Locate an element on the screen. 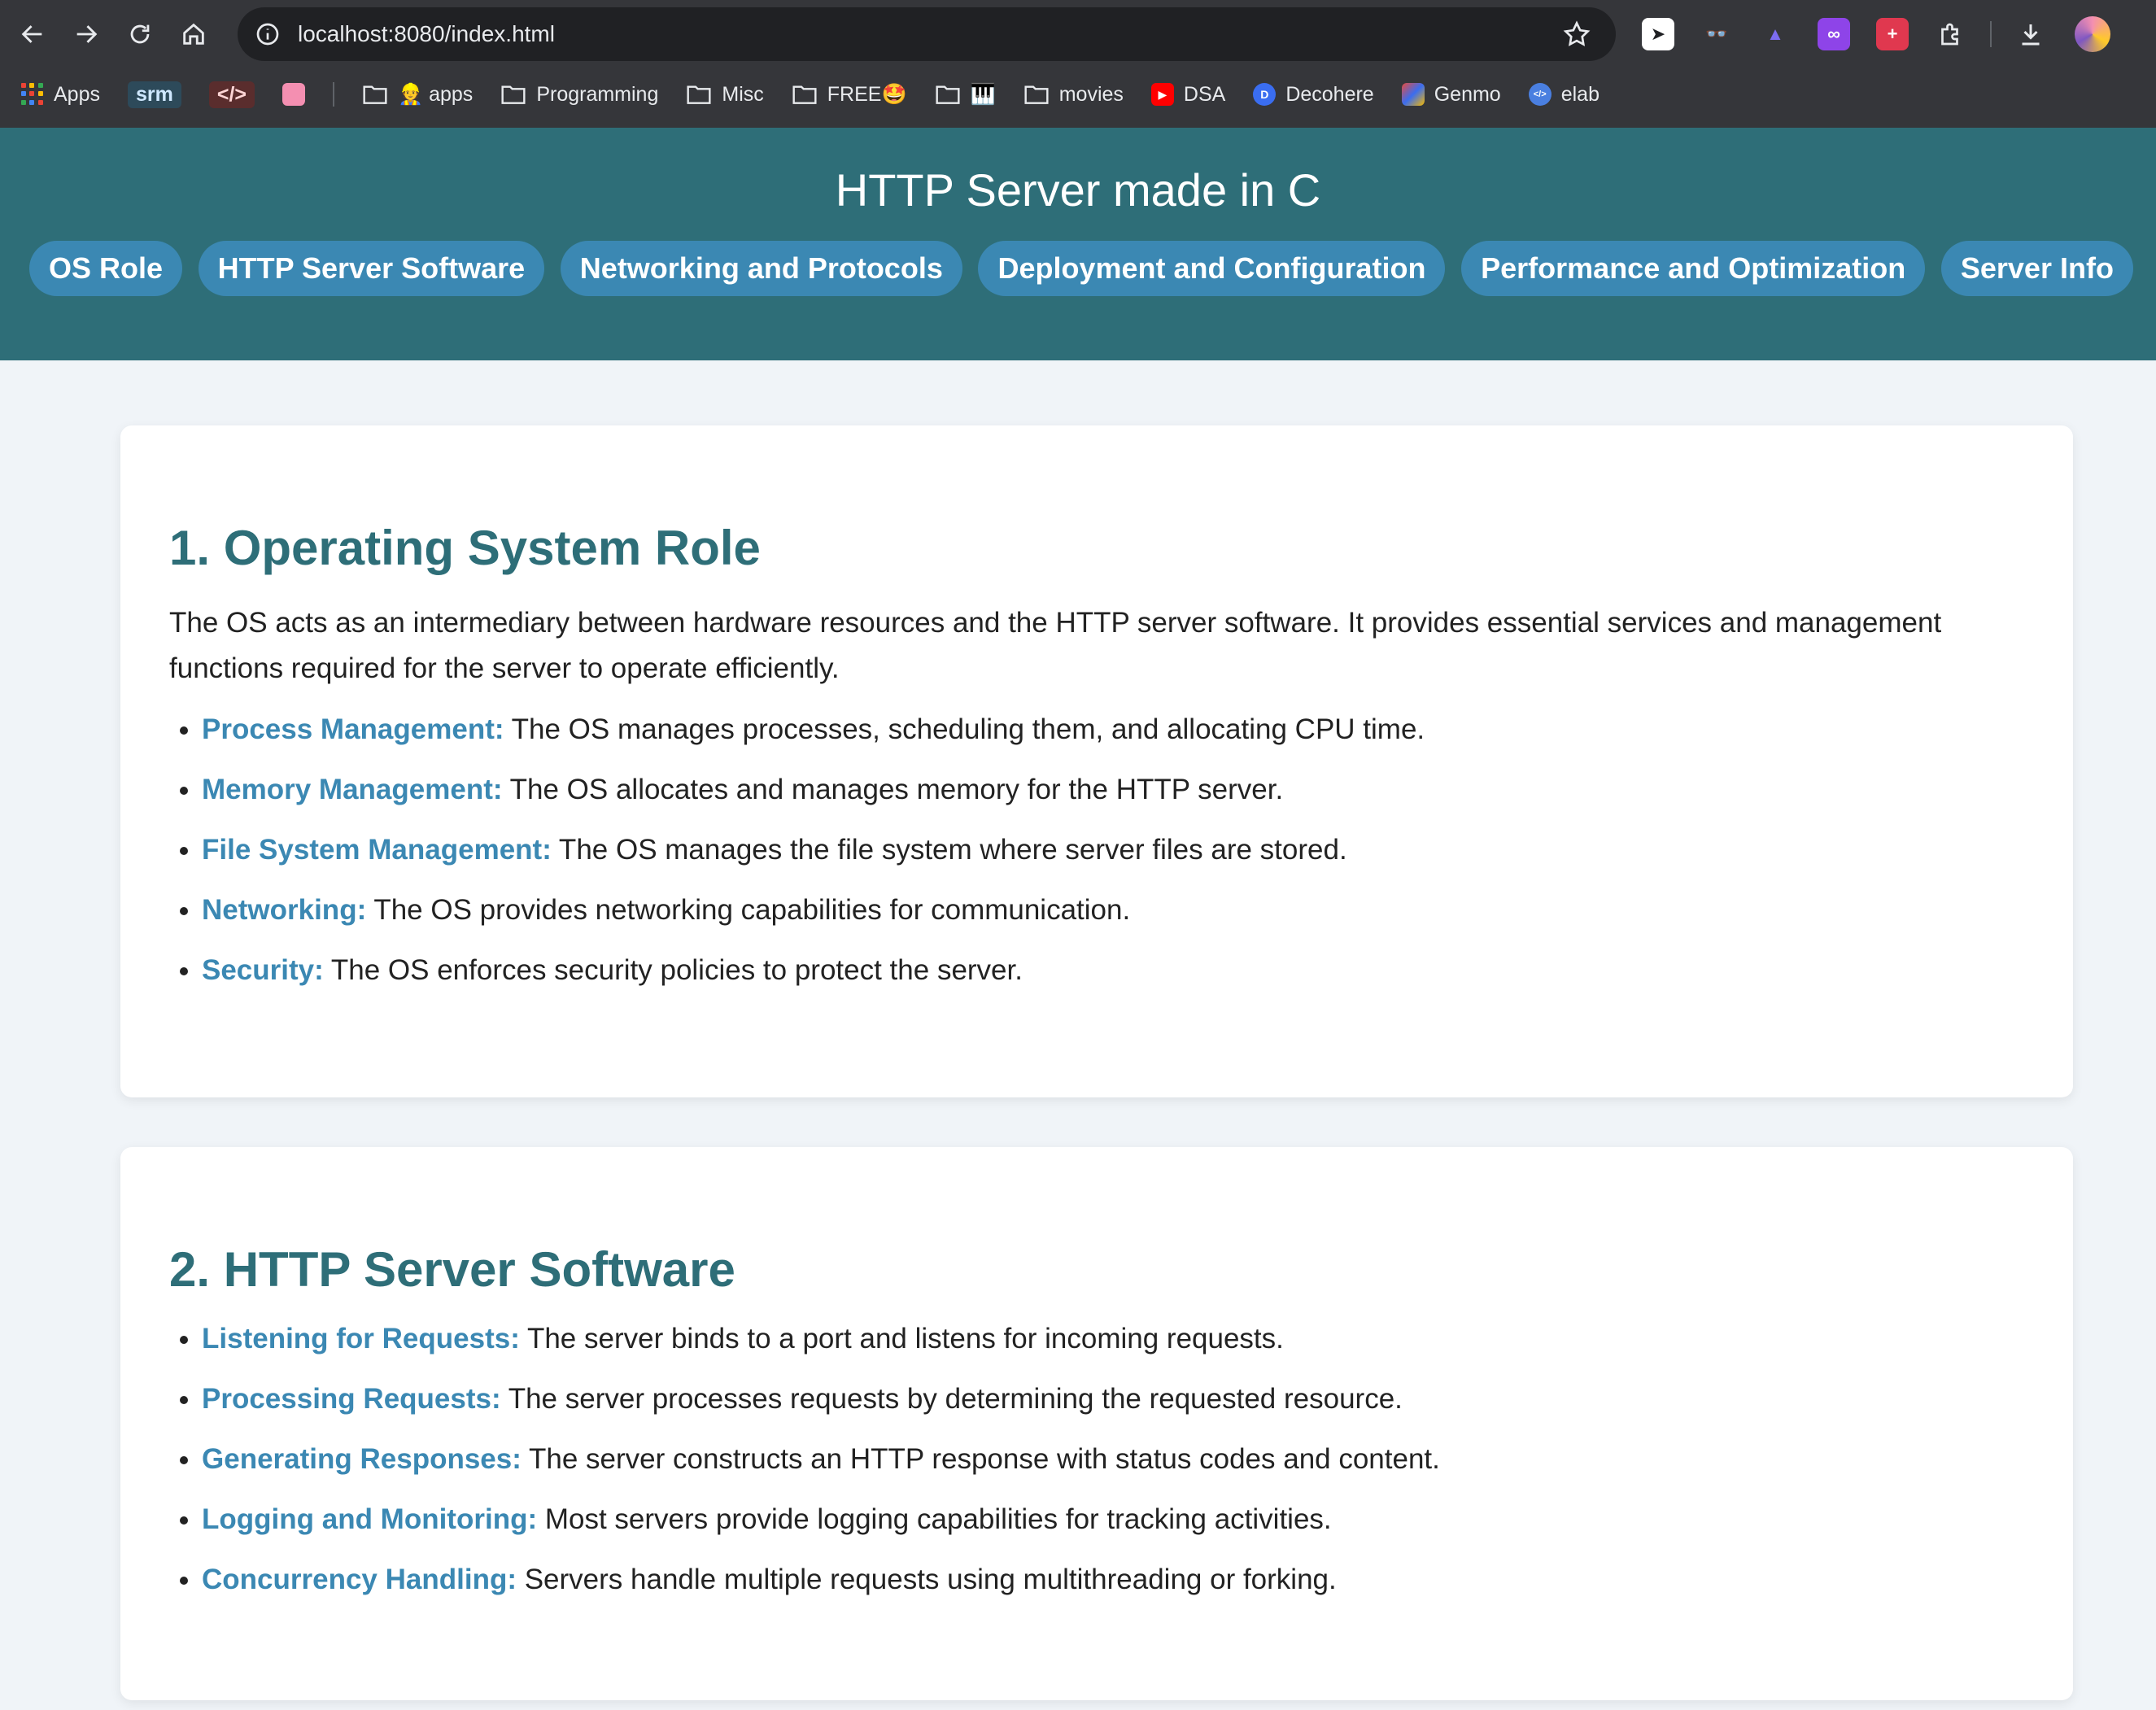 The width and height of the screenshot is (2156, 1710). forward-button is located at coordinates (86, 34).